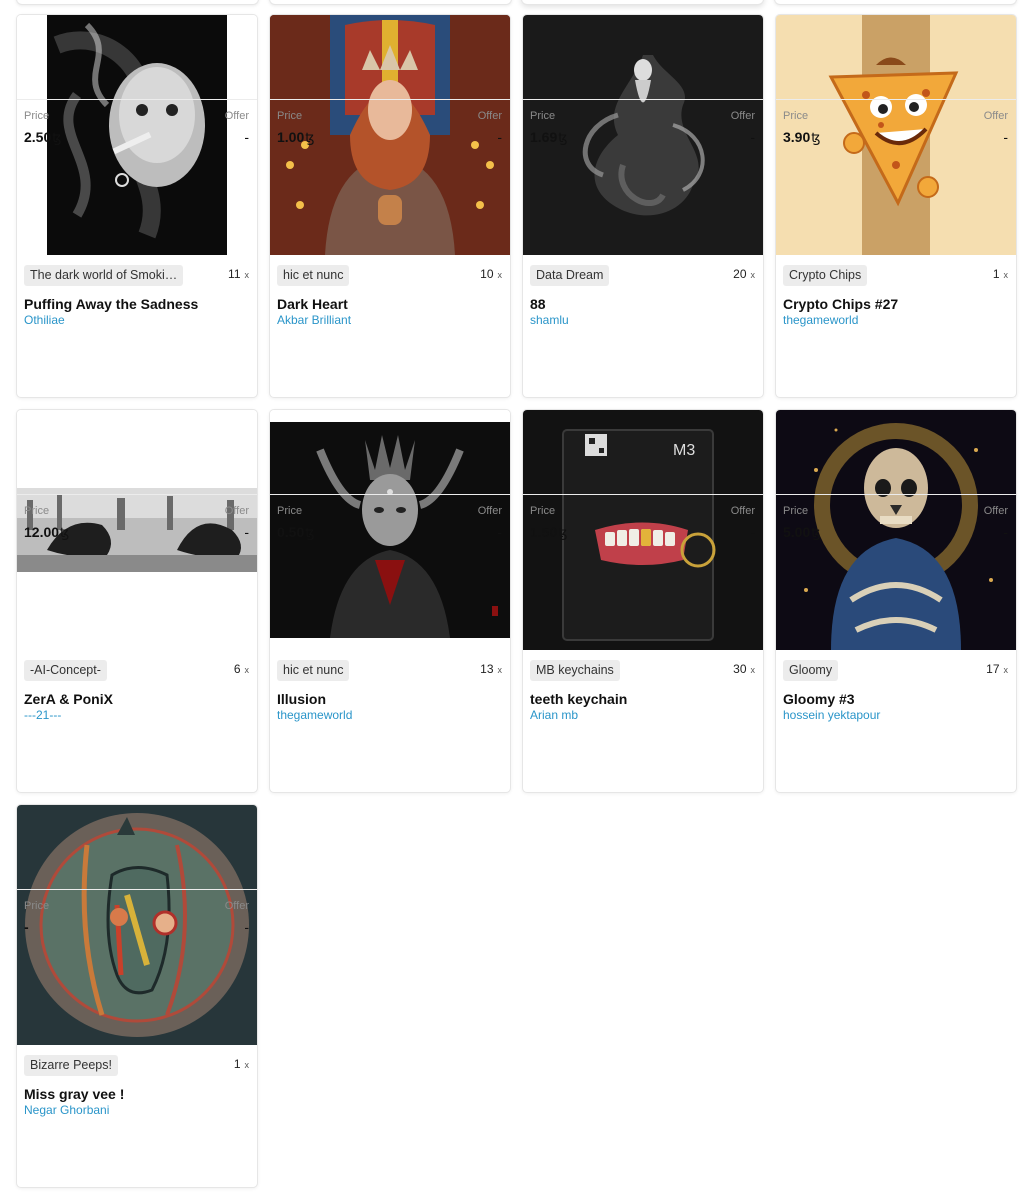 This screenshot has width=1030, height=1200. Describe the element at coordinates (71, 1065) in the screenshot. I see `collection-tag: Bizarre Peeps!` at that location.